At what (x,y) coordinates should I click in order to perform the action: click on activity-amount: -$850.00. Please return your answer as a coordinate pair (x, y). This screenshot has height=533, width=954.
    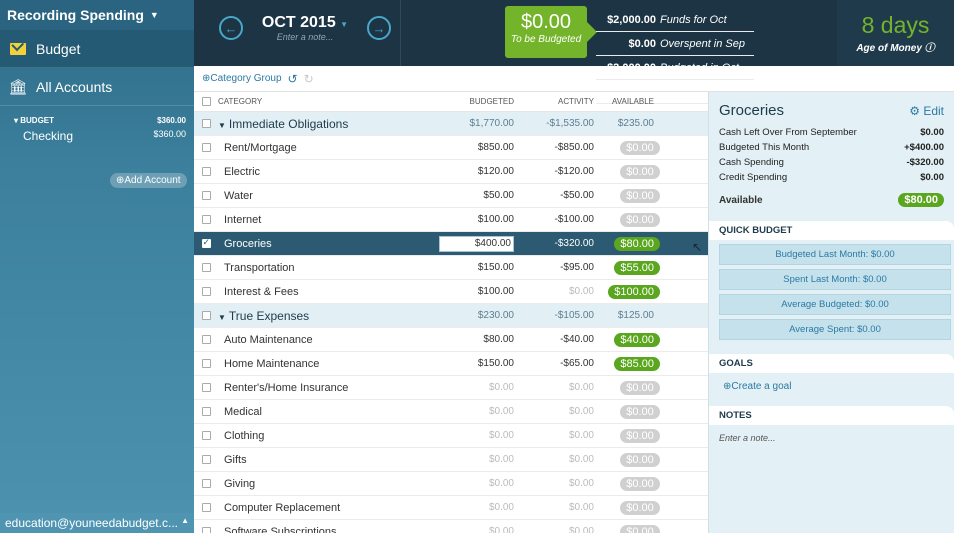
    Looking at the image, I should click on (554, 147).